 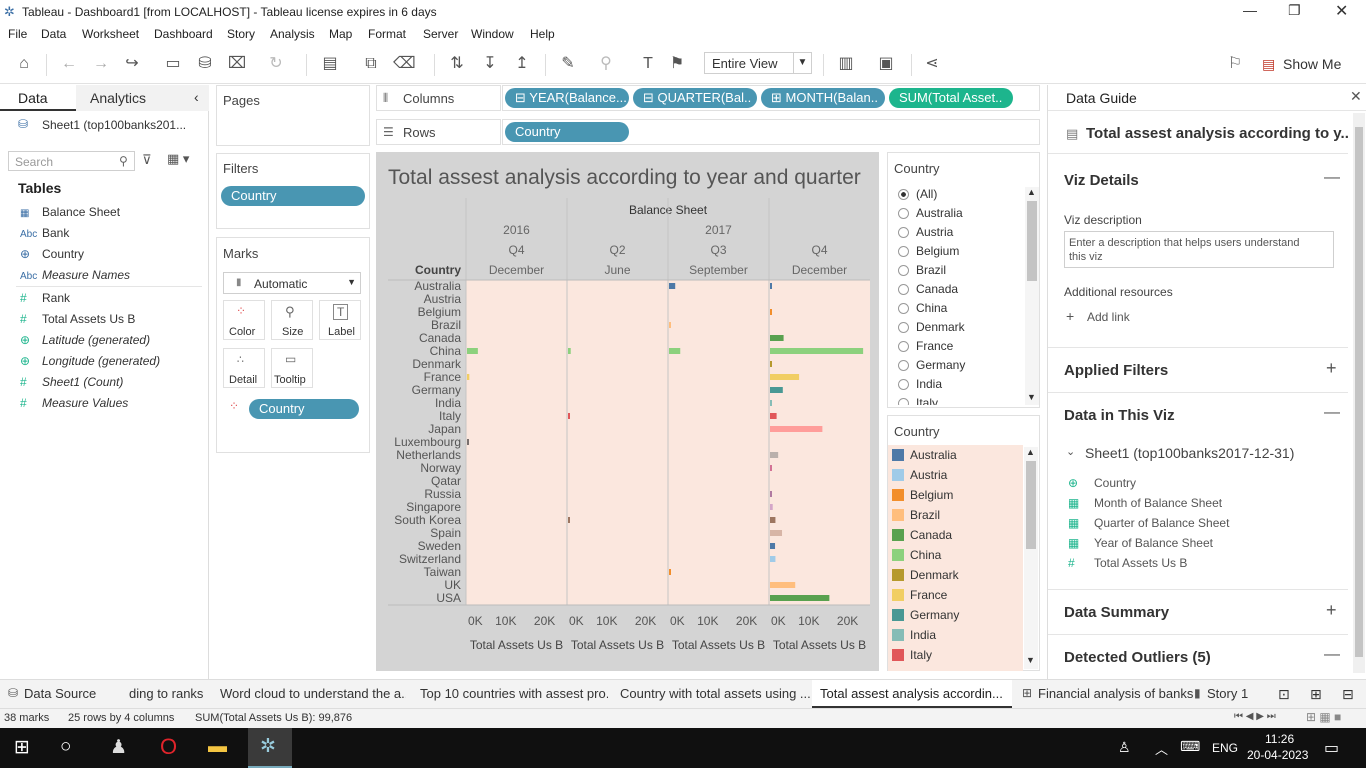 What do you see at coordinates (958, 270) in the screenshot?
I see `filter-option: Brazil` at bounding box center [958, 270].